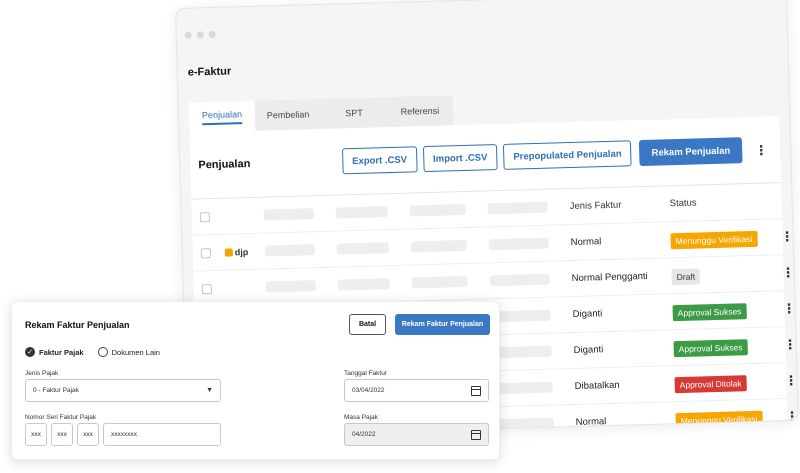 Image resolution: width=800 pixels, height=473 pixels. Describe the element at coordinates (460, 158) in the screenshot. I see `import-csv-button: Import .CSV` at that location.